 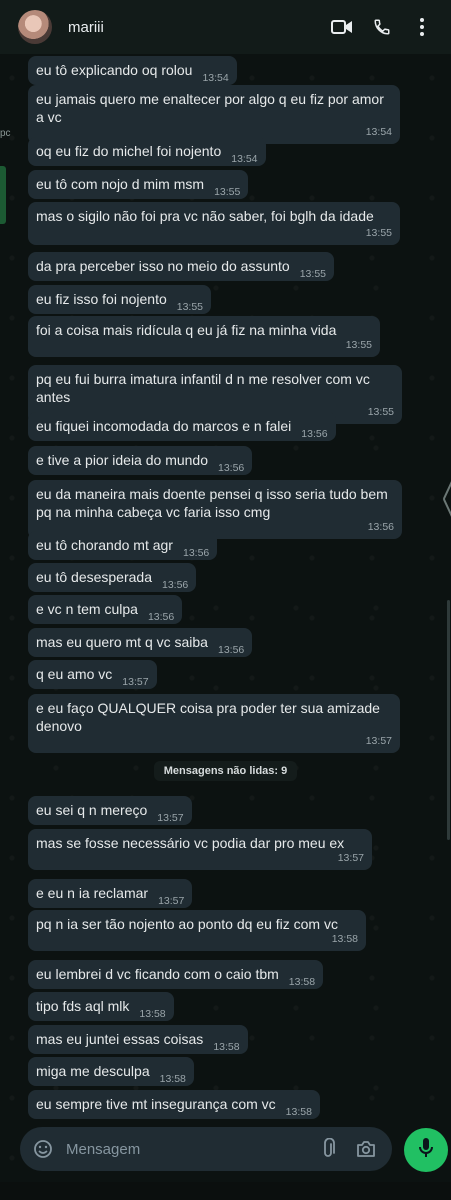 What do you see at coordinates (92, 674) in the screenshot?
I see `message-bubble: q eu amo vc 13:57` at bounding box center [92, 674].